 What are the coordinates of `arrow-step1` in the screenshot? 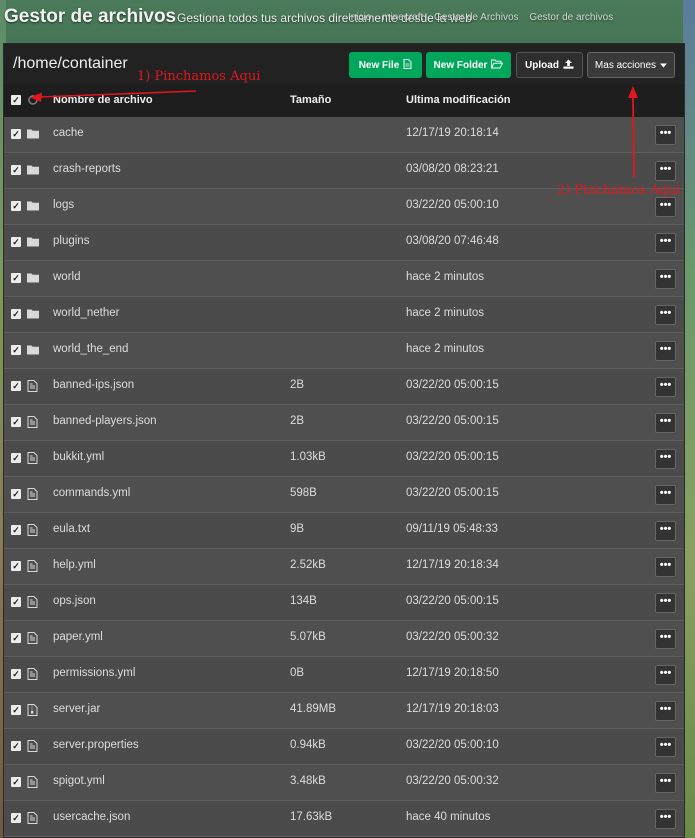 It's located at (113, 96).